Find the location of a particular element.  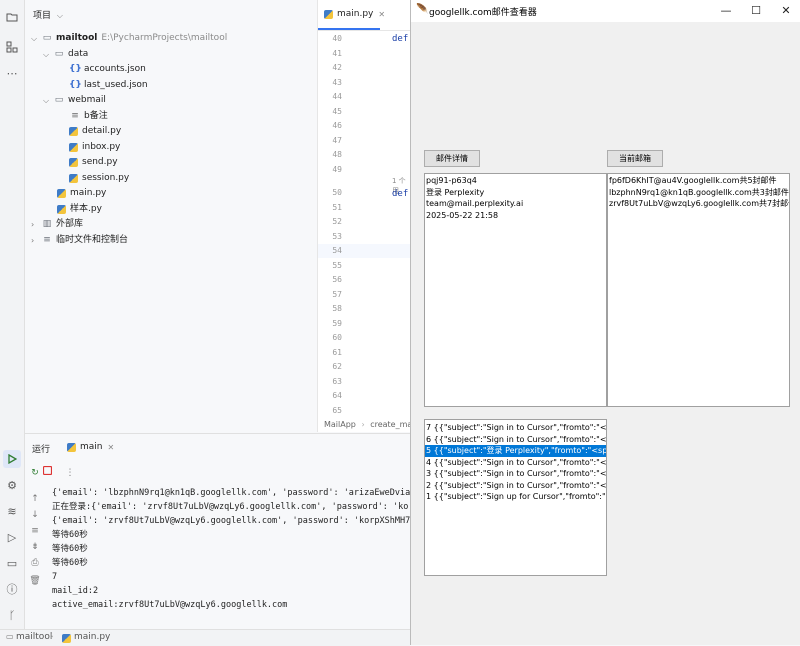

status-file: main.py is located at coordinates (92, 637).